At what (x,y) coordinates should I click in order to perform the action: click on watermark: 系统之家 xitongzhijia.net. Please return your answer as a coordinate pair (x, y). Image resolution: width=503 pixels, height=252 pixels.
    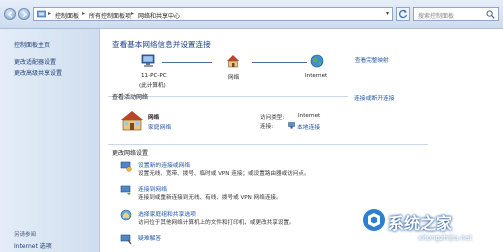
    Looking at the image, I should click on (431, 229).